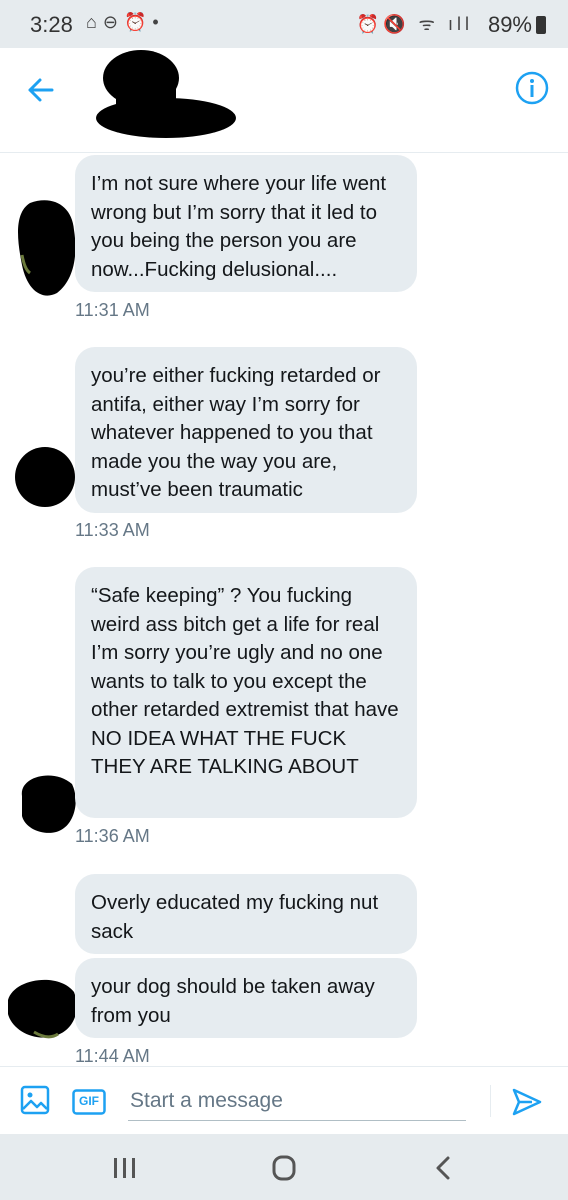  I want to click on system-nav-bar, so click(284, 1167).